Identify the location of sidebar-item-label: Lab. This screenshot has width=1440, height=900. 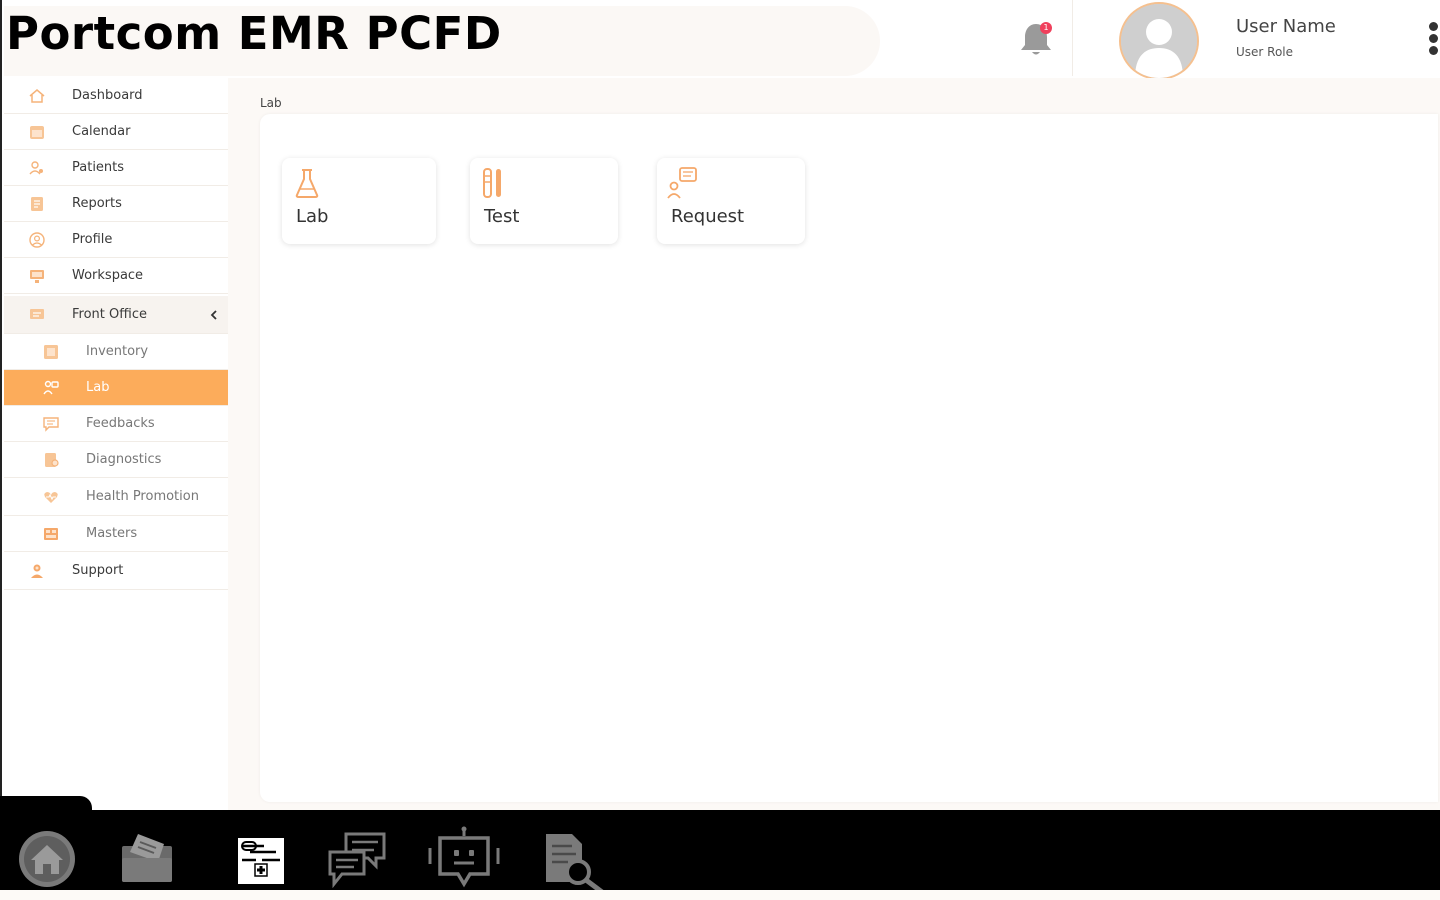
(98, 387).